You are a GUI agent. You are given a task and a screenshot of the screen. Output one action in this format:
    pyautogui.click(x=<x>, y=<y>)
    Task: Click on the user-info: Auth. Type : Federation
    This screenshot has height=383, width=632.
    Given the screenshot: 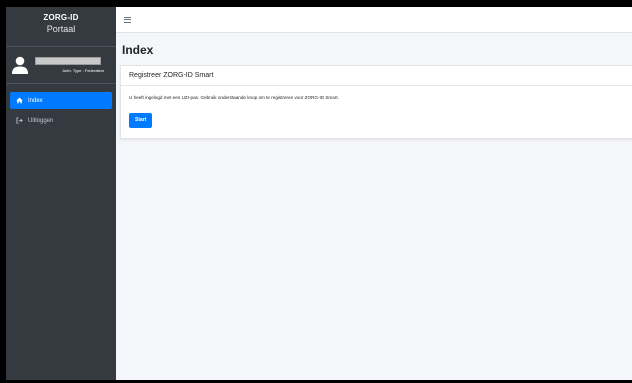 What is the action you would take?
    pyautogui.click(x=72, y=65)
    